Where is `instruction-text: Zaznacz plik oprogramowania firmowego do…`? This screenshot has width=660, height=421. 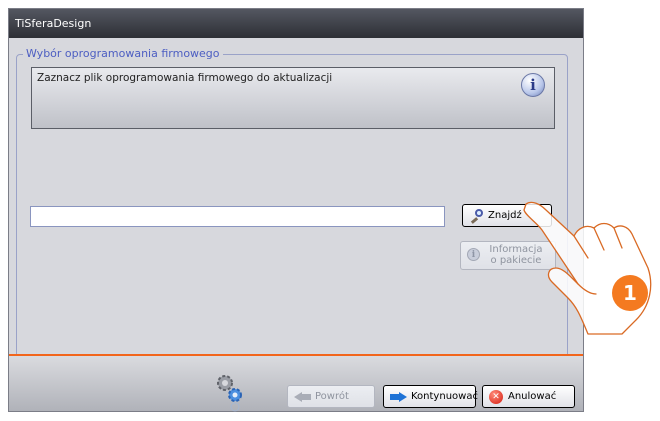 instruction-text: Zaznacz plik oprogramowania firmowego do… is located at coordinates (185, 78).